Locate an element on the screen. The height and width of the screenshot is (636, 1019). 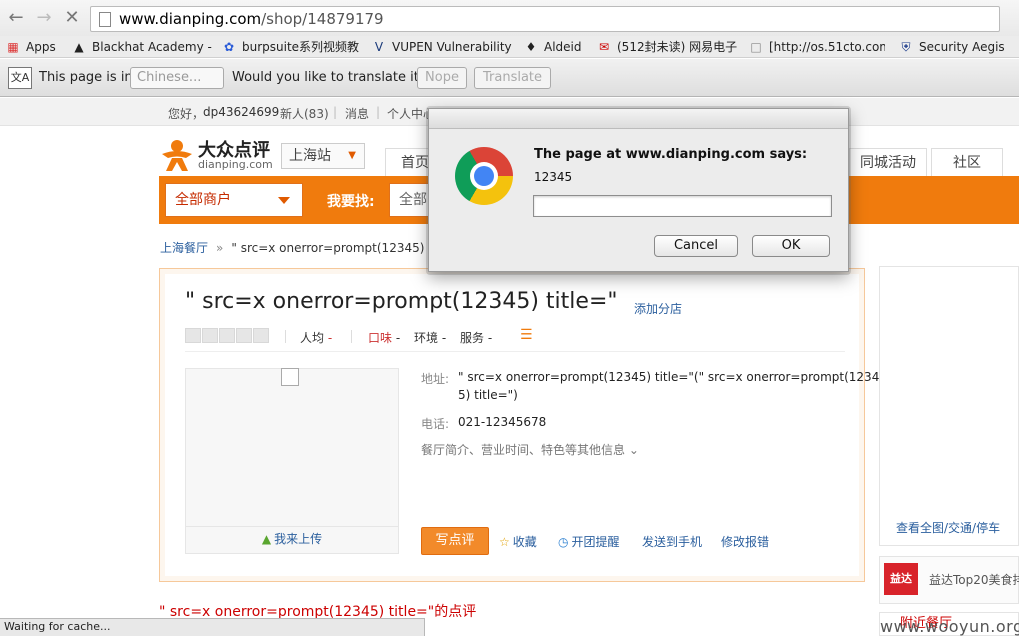
browser-toolbar: ← → ✕ www.dianping.com/shop/14879179 is located at coordinates (509, 18).